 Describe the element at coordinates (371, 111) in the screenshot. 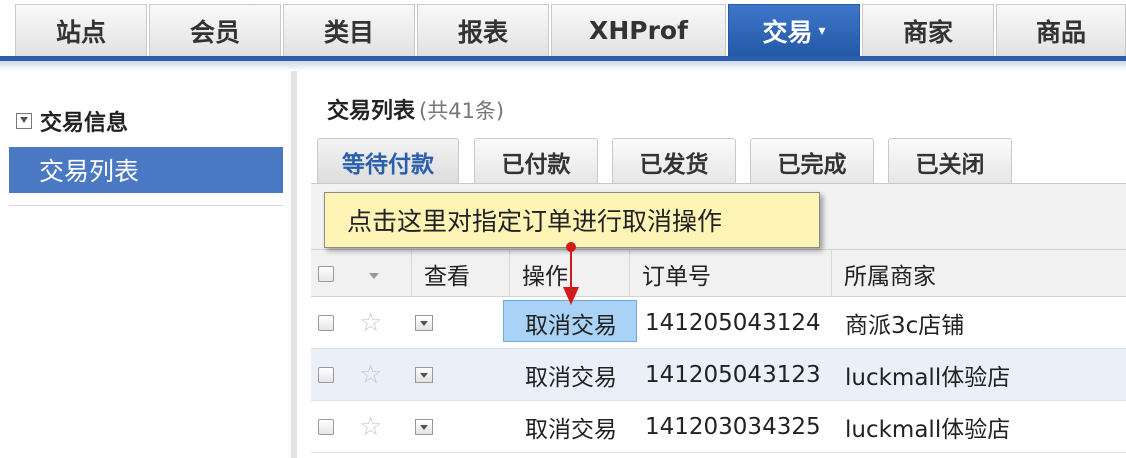

I see `page-title-text: 交易列表` at that location.